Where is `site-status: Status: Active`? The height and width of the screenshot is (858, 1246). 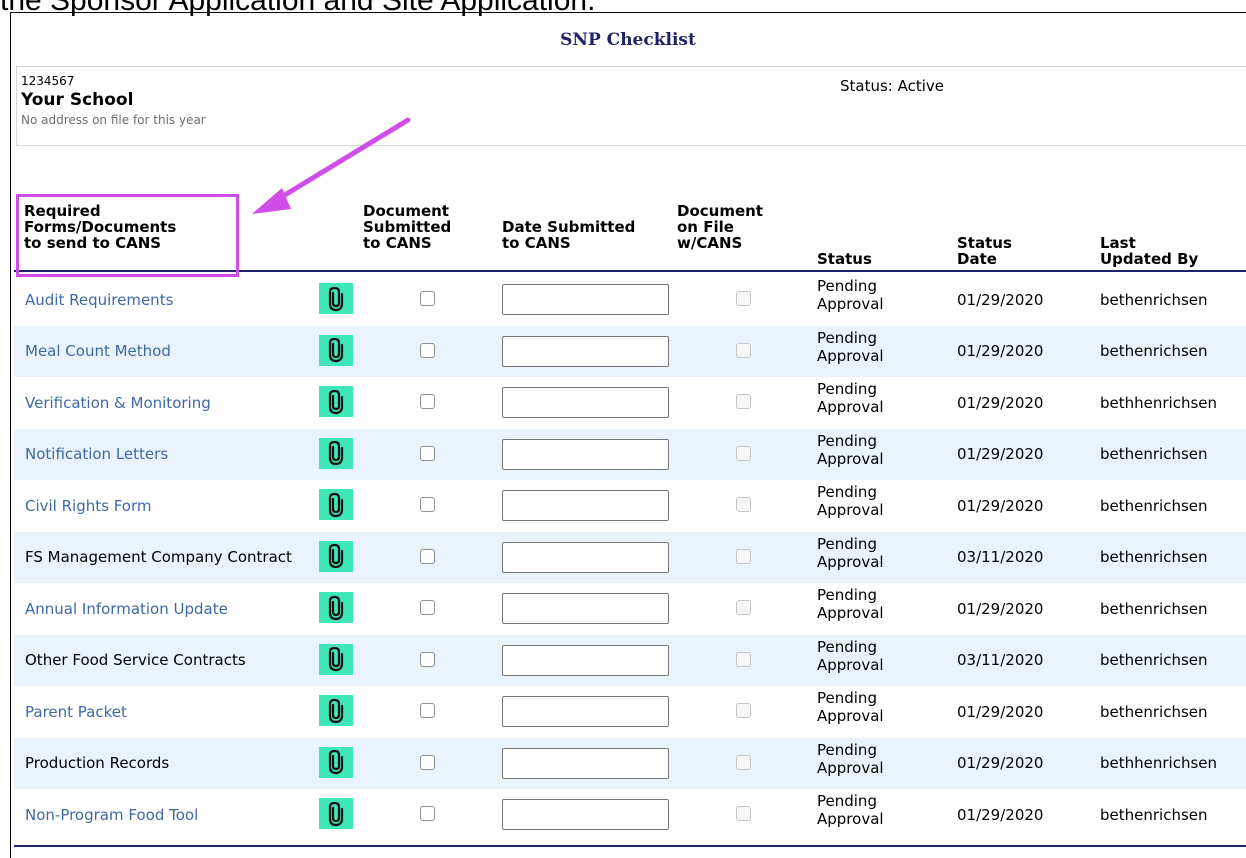
site-status: Status: Active is located at coordinates (892, 86).